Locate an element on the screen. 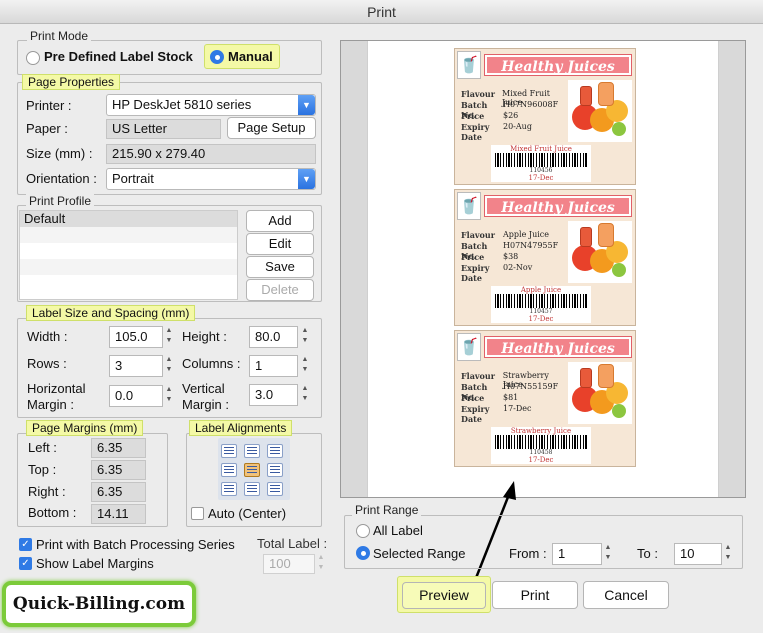 The height and width of the screenshot is (633, 763). barcode-bars is located at coordinates (541, 442).